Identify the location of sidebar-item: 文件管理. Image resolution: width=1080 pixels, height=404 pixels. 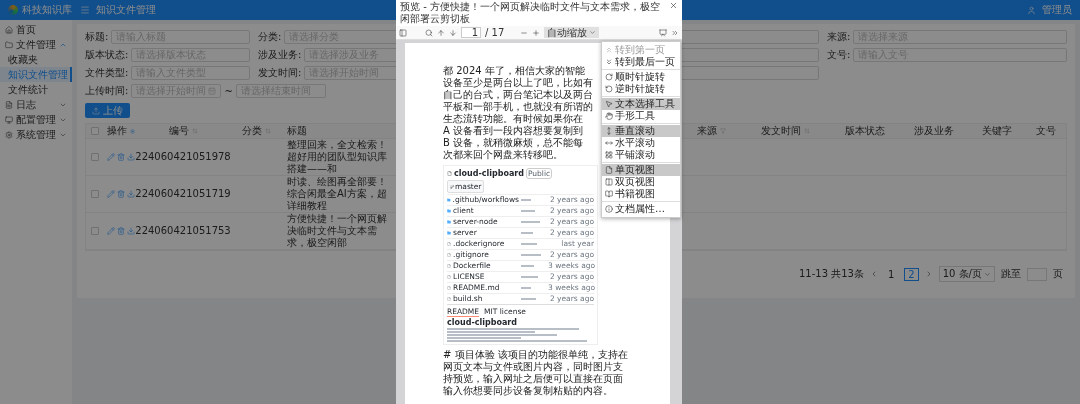
(36, 44).